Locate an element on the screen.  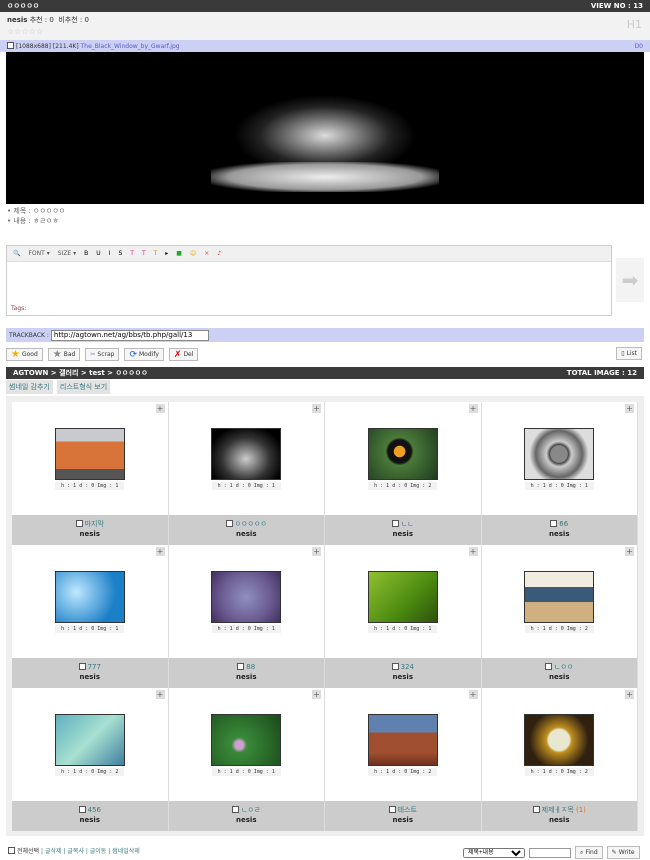
scrap-button: ✂ Scrap is located at coordinates (102, 354).